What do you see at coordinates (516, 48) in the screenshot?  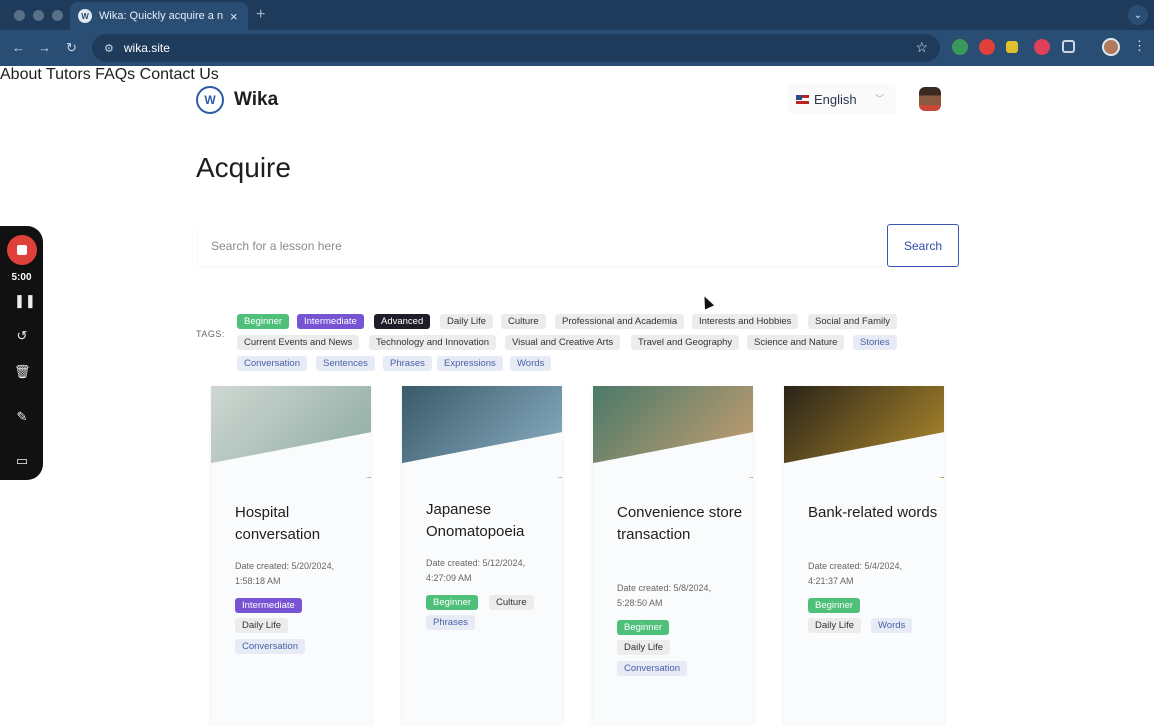 I see `address-bar: ⚙ wika.site ☆` at bounding box center [516, 48].